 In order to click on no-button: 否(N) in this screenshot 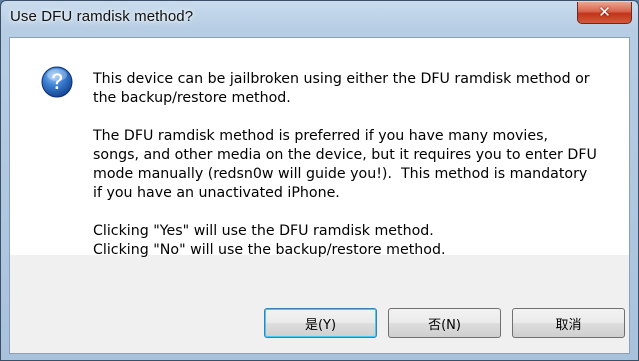, I will do `click(444, 323)`.